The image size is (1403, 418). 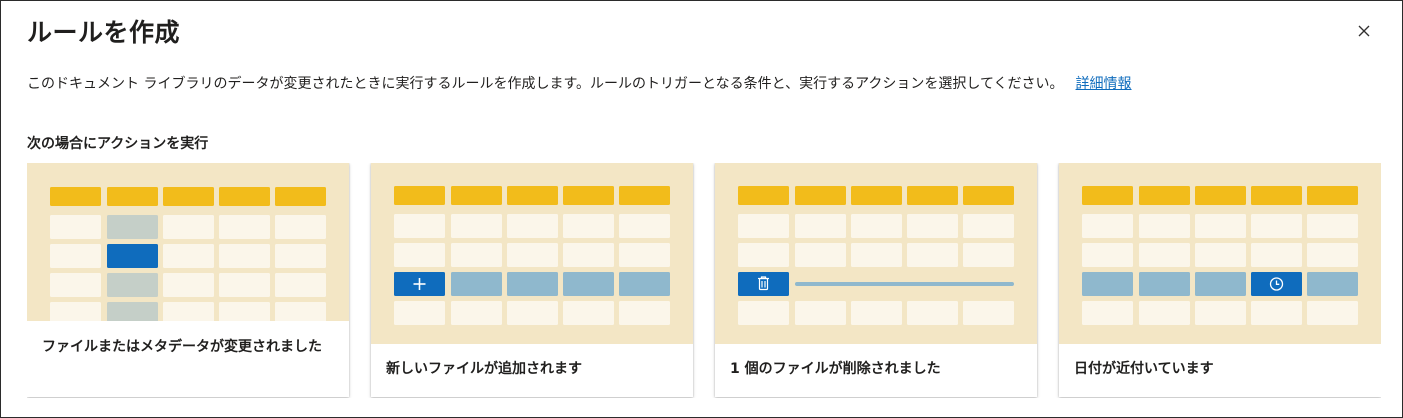 What do you see at coordinates (1144, 369) in the screenshot?
I see `card-label: 日付が近付いています` at bounding box center [1144, 369].